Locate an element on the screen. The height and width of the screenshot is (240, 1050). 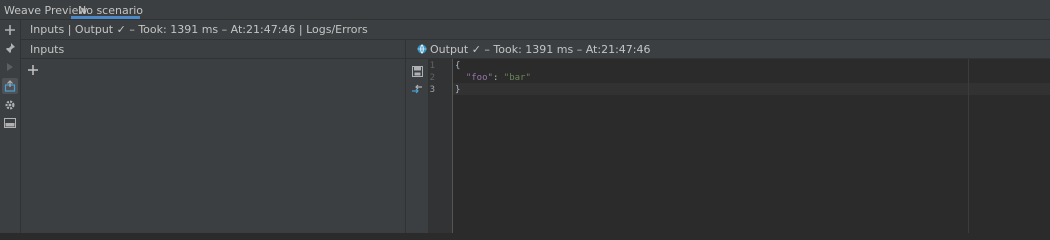
open-brace: { is located at coordinates (458, 66).